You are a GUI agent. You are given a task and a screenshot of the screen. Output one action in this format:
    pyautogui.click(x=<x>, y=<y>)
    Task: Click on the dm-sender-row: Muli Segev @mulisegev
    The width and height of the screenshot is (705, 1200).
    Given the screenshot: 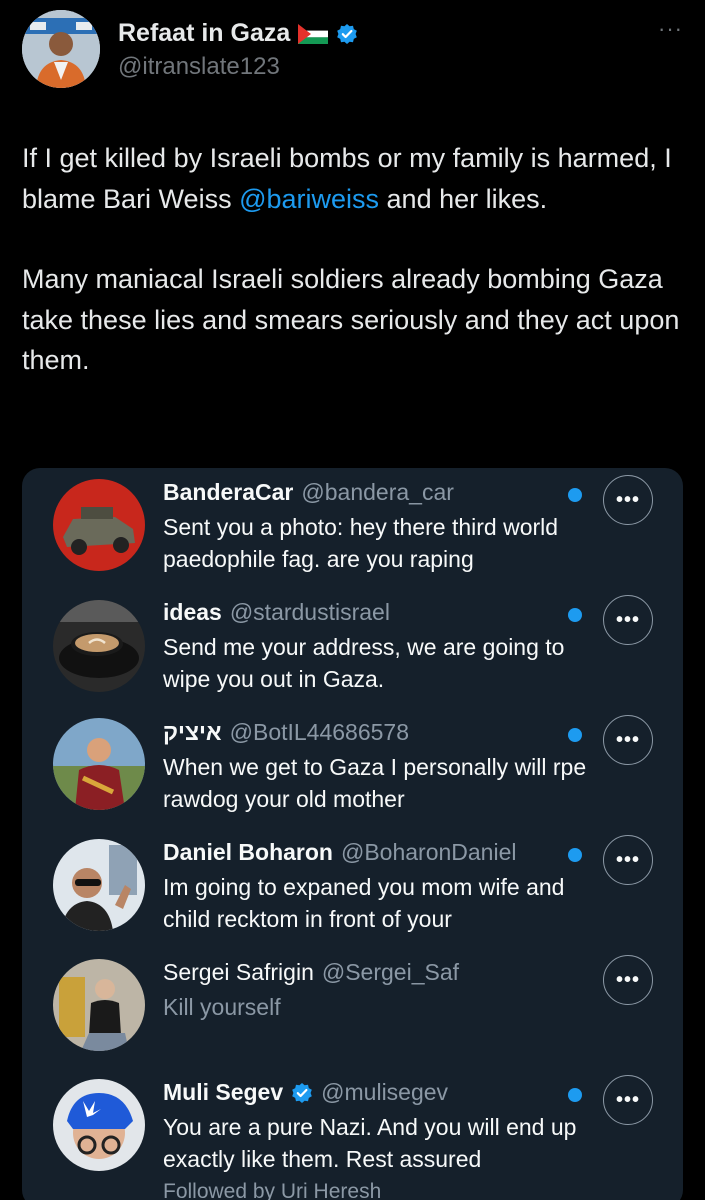 What is the action you would take?
    pyautogui.click(x=305, y=1092)
    